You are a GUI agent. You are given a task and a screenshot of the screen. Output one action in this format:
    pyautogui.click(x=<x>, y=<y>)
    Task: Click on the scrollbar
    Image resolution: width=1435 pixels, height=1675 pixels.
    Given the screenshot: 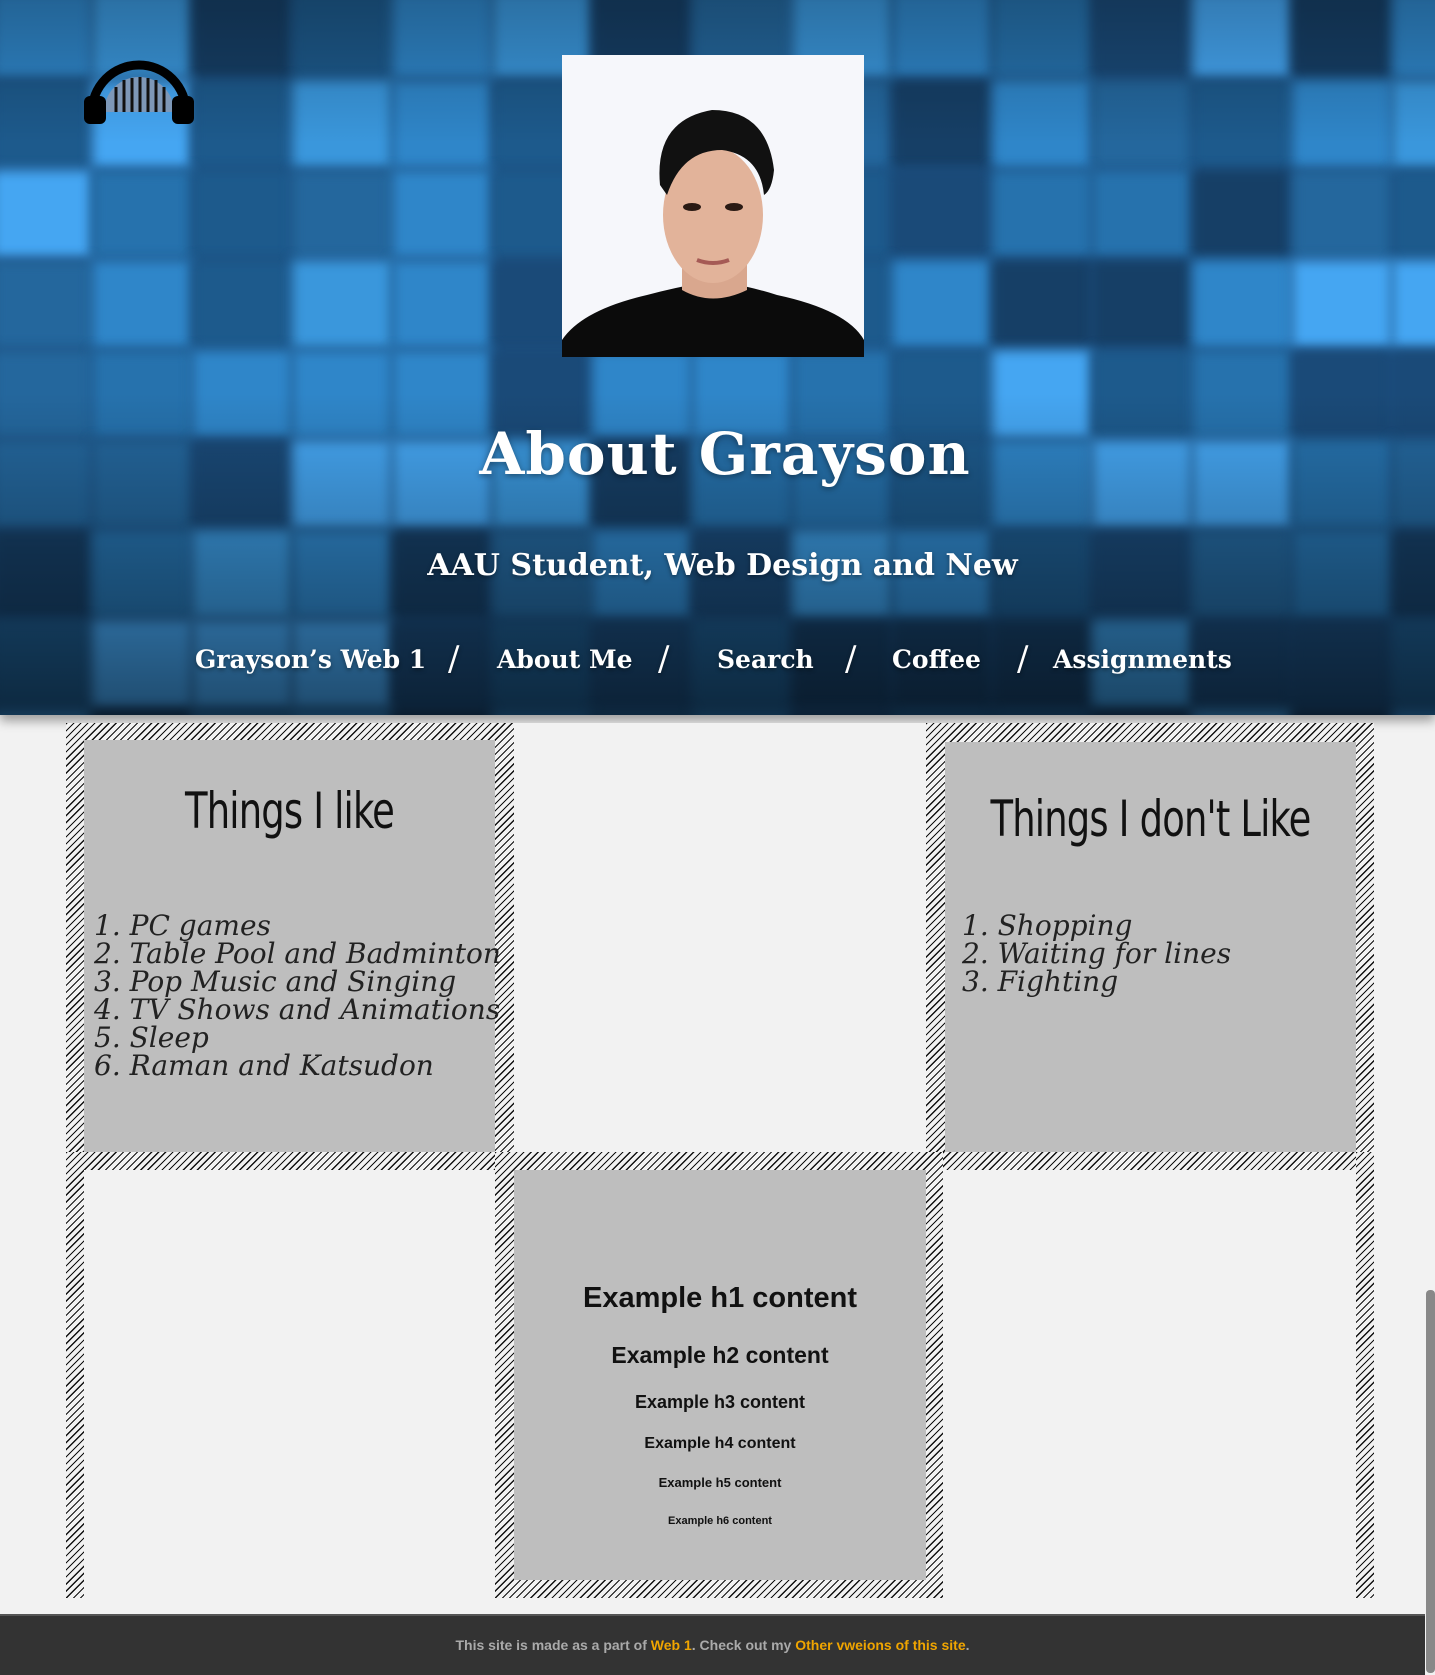 What is the action you would take?
    pyautogui.click(x=1430, y=1481)
    